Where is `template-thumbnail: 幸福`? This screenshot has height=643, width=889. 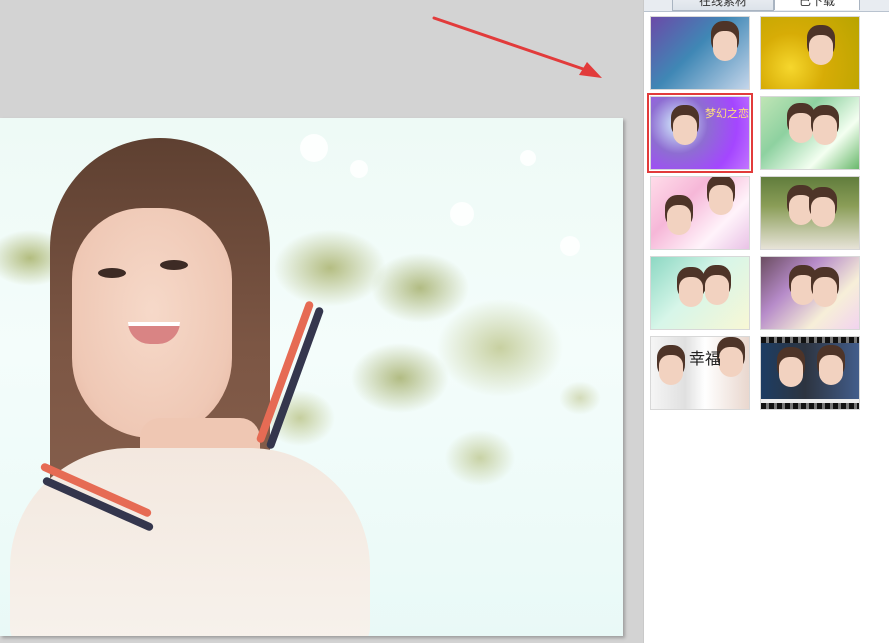 template-thumbnail: 幸福 is located at coordinates (700, 373).